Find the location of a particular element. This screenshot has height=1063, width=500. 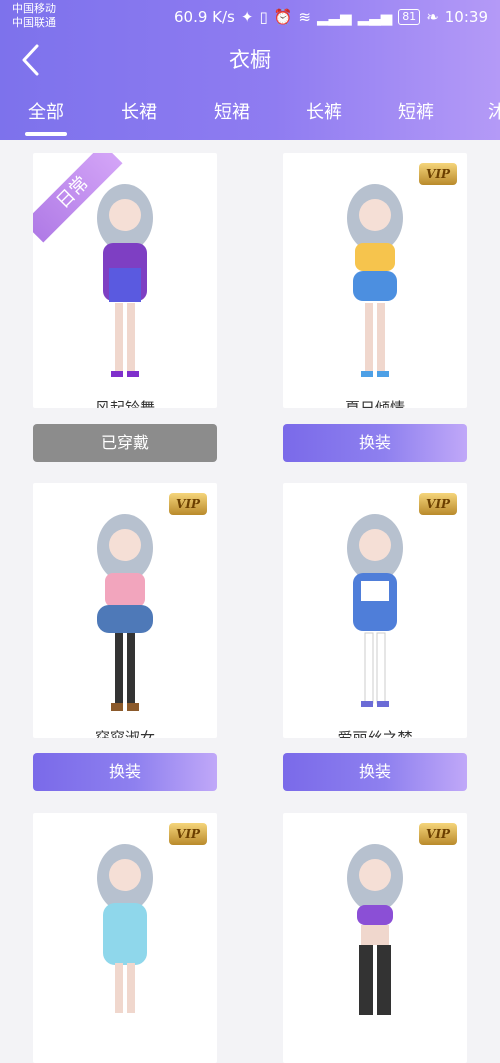

status-right: 60.9 K/s ✦ ▯ ⏰ ≋ ▂▃▅ ▂▃▅ 81 ❧ 10:39 is located at coordinates (331, 17).